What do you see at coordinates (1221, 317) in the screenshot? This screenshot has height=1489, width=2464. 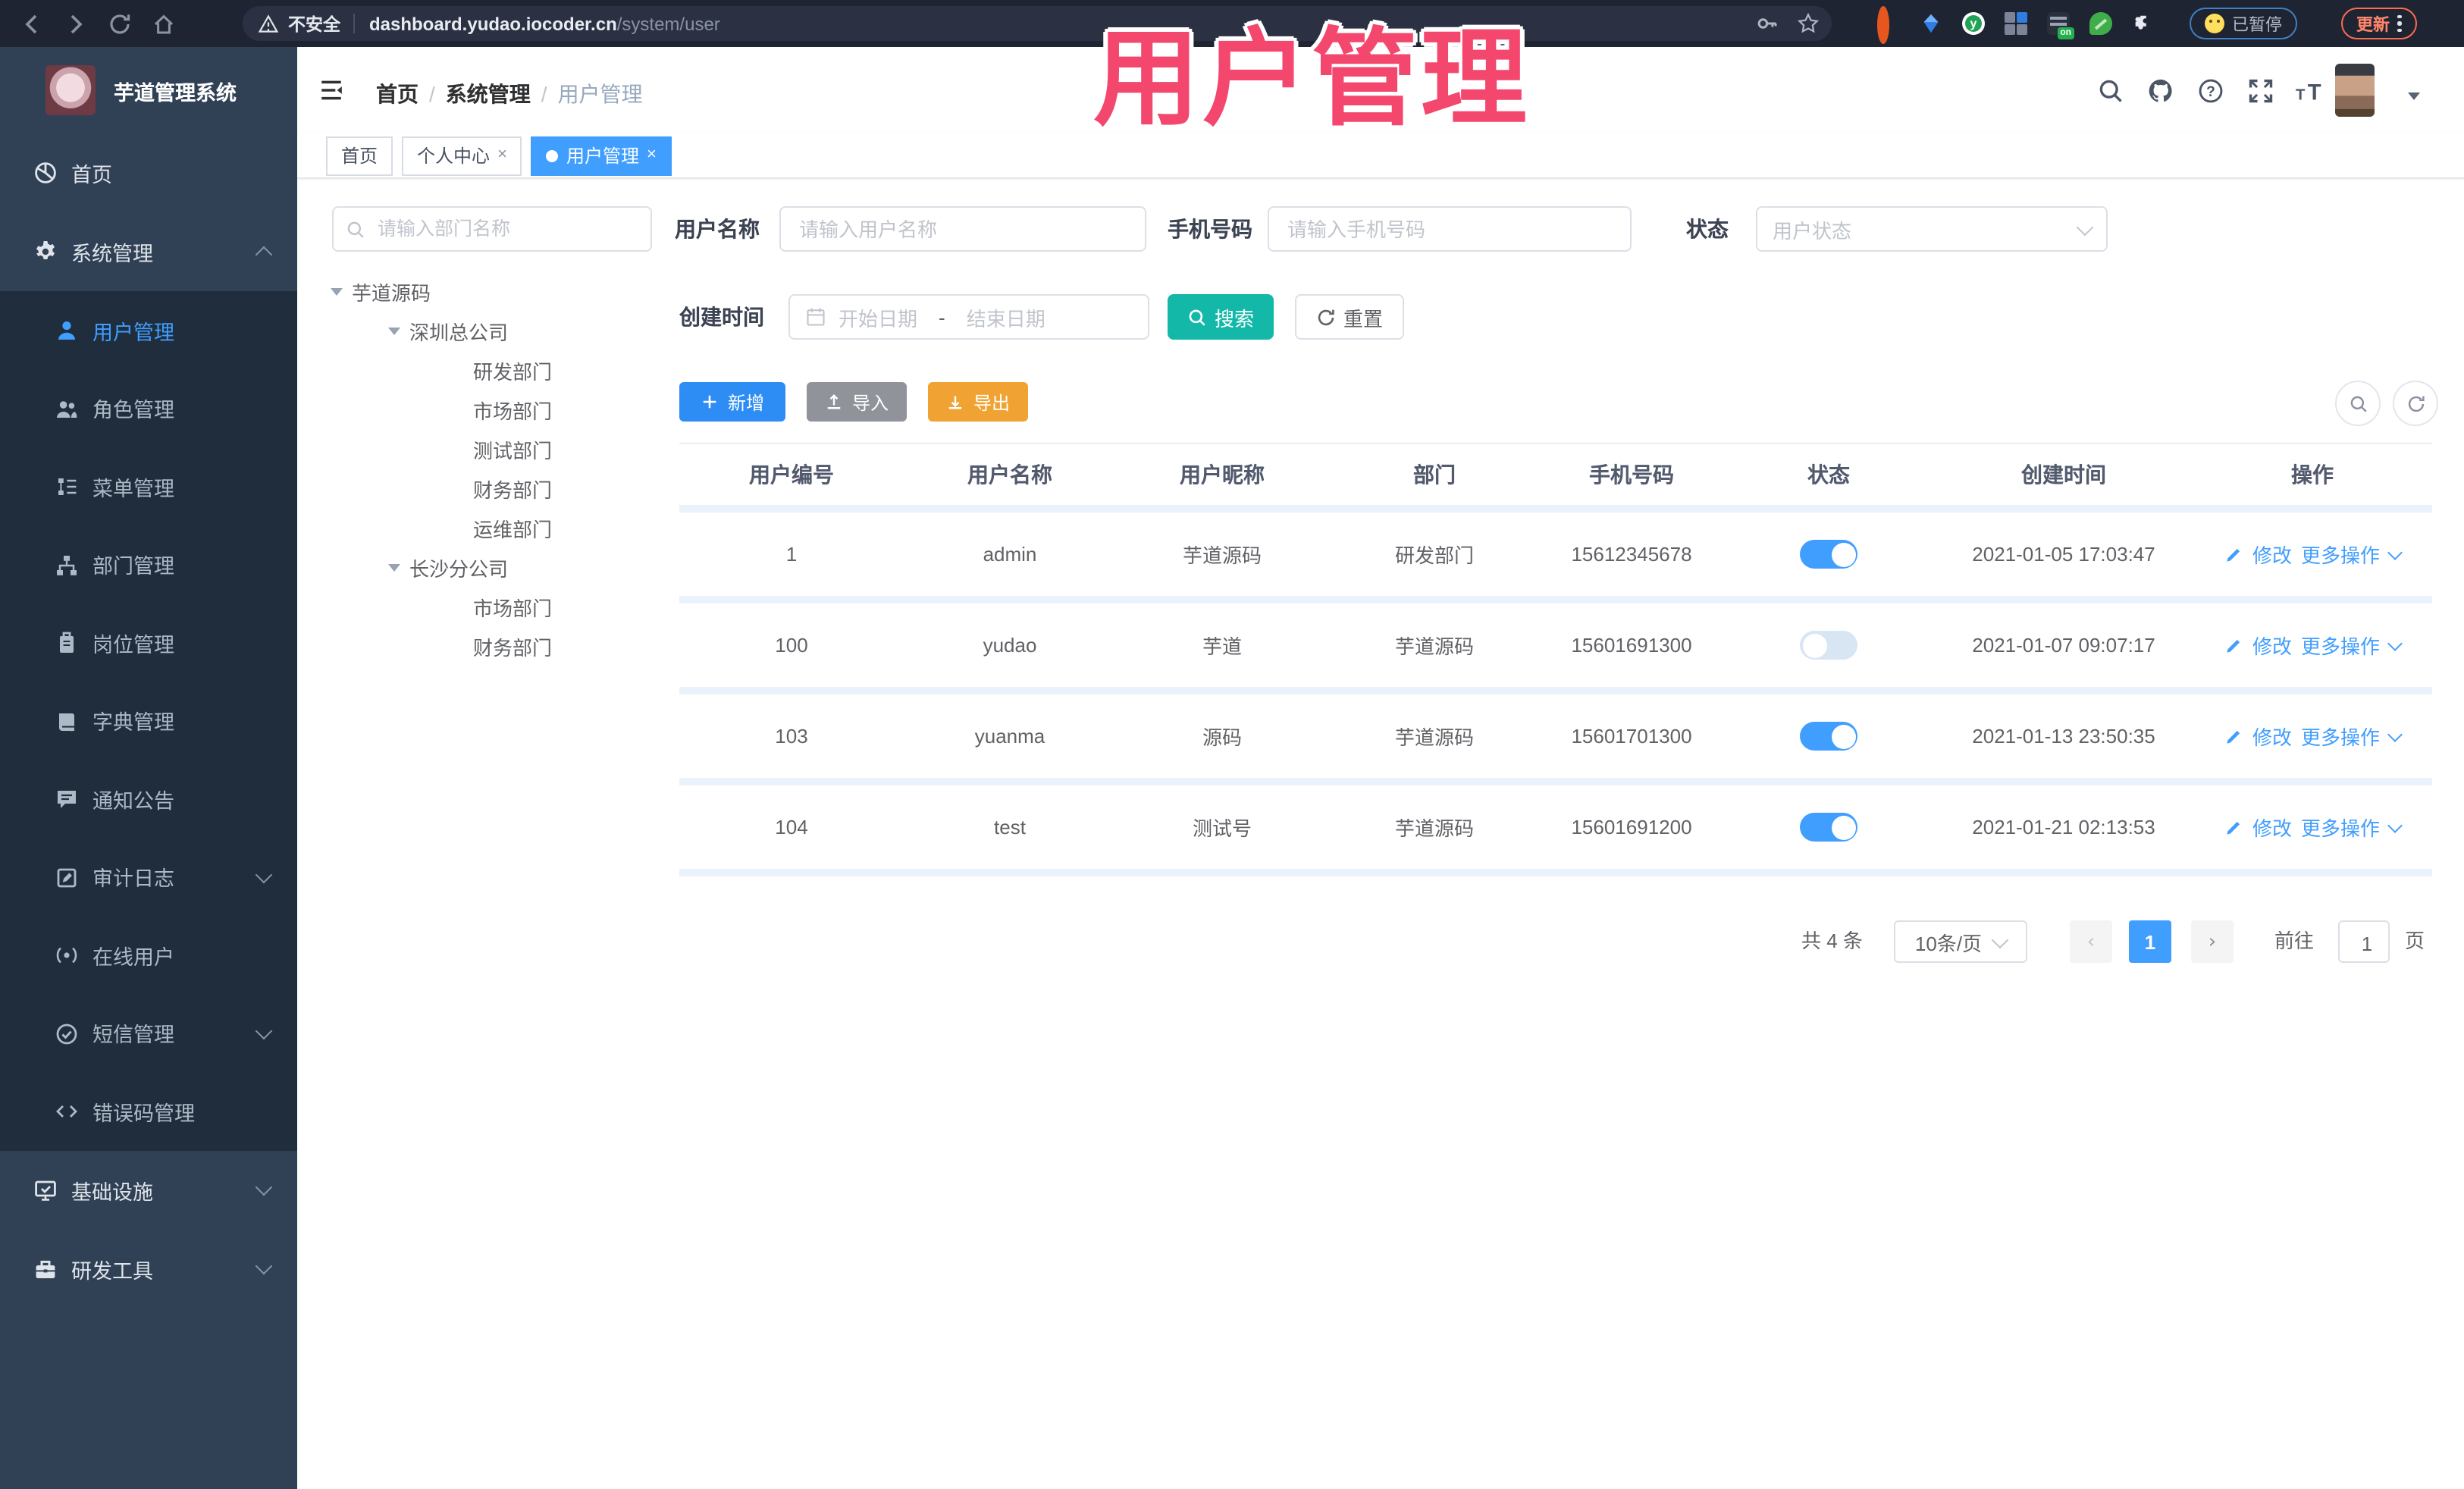 I see `search-button: 搜索` at bounding box center [1221, 317].